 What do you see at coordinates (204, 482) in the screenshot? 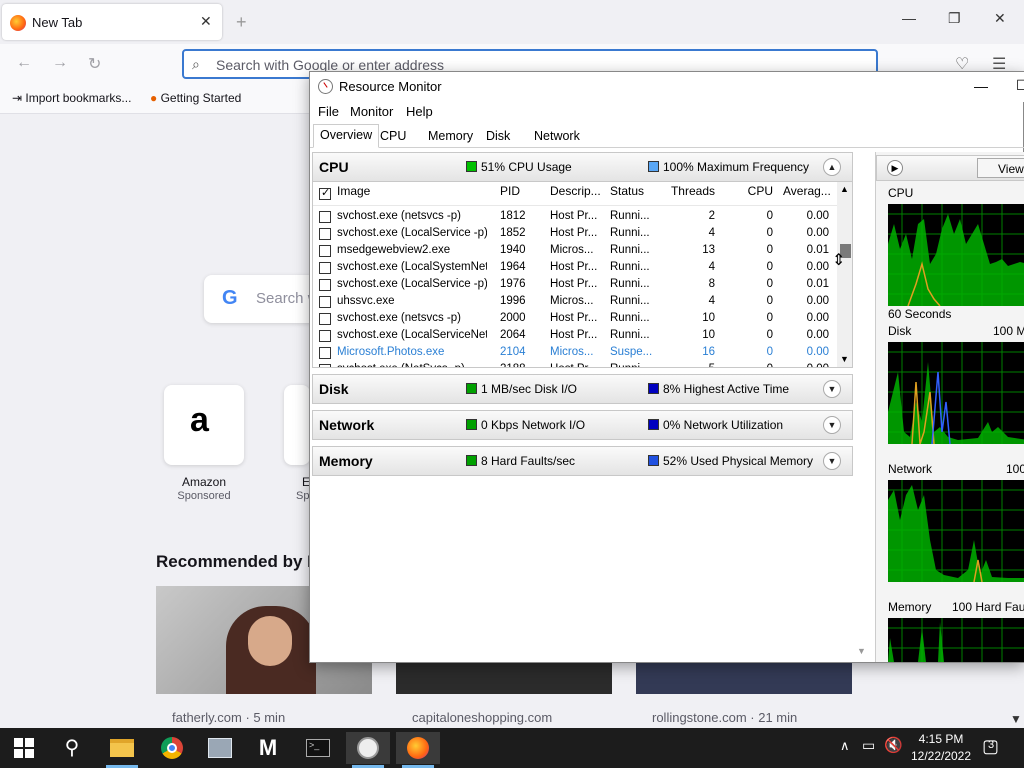
I see `top-site-label: Amazon` at bounding box center [204, 482].